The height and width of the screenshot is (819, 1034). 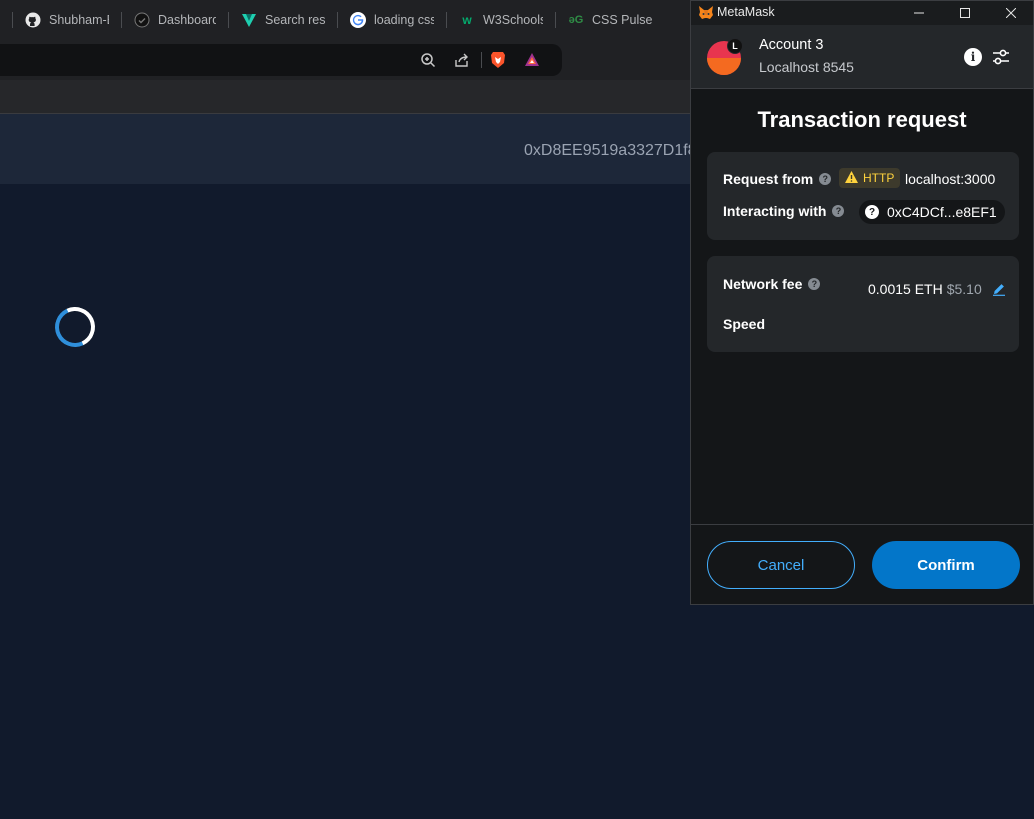 I want to click on request-from-label: Request from, so click(x=768, y=179).